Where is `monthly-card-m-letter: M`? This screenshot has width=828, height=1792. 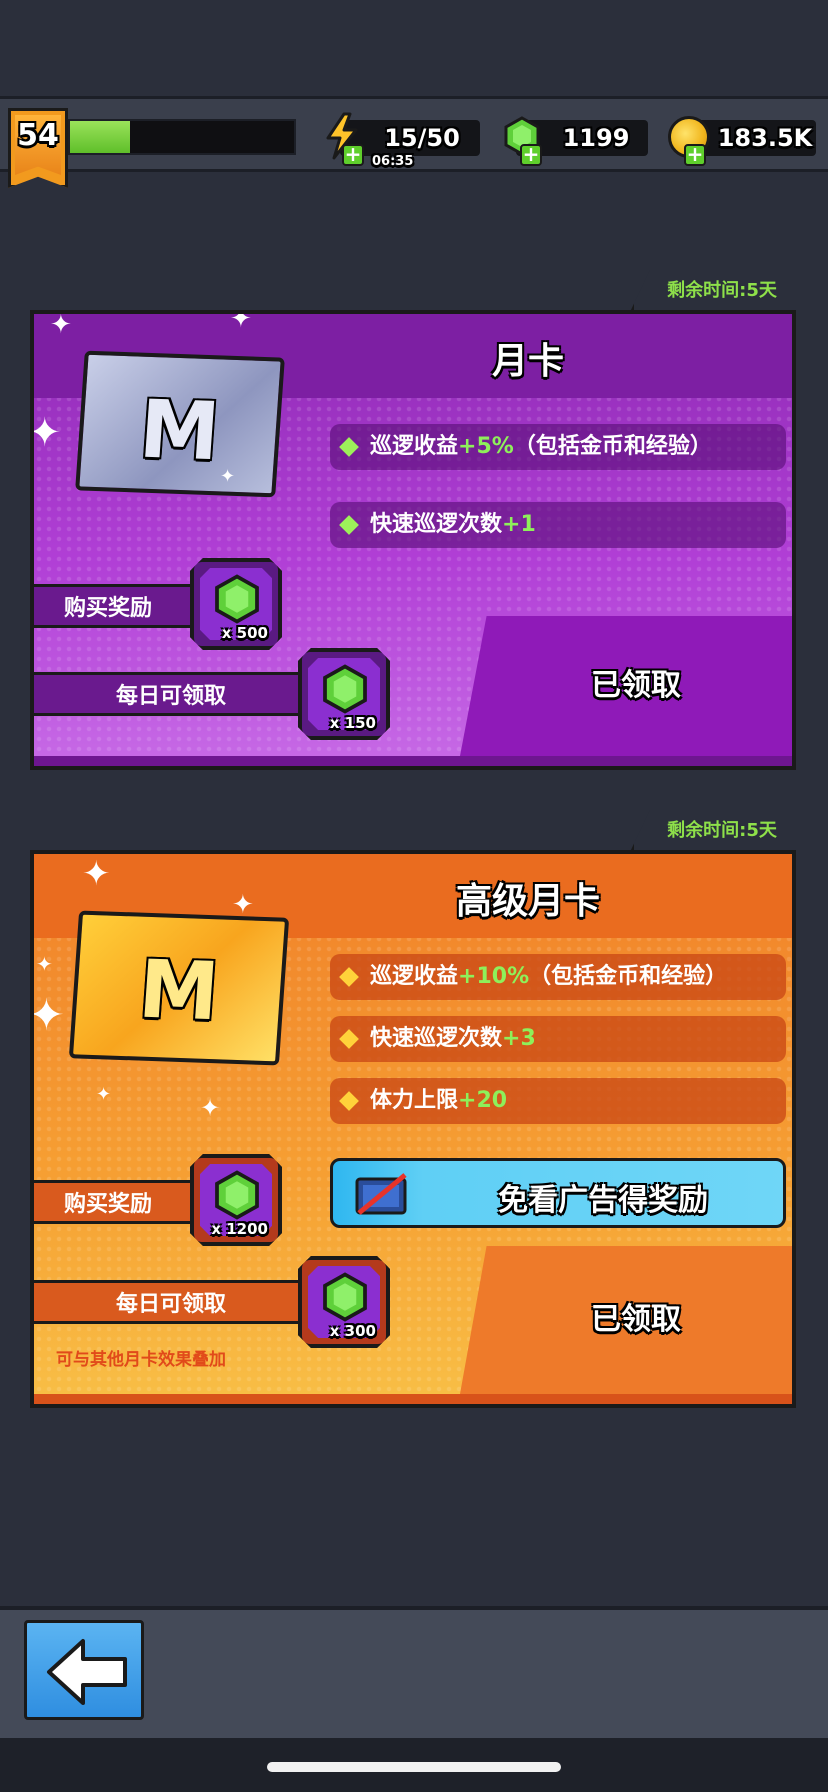
monthly-card-m-letter: M is located at coordinates (179, 430).